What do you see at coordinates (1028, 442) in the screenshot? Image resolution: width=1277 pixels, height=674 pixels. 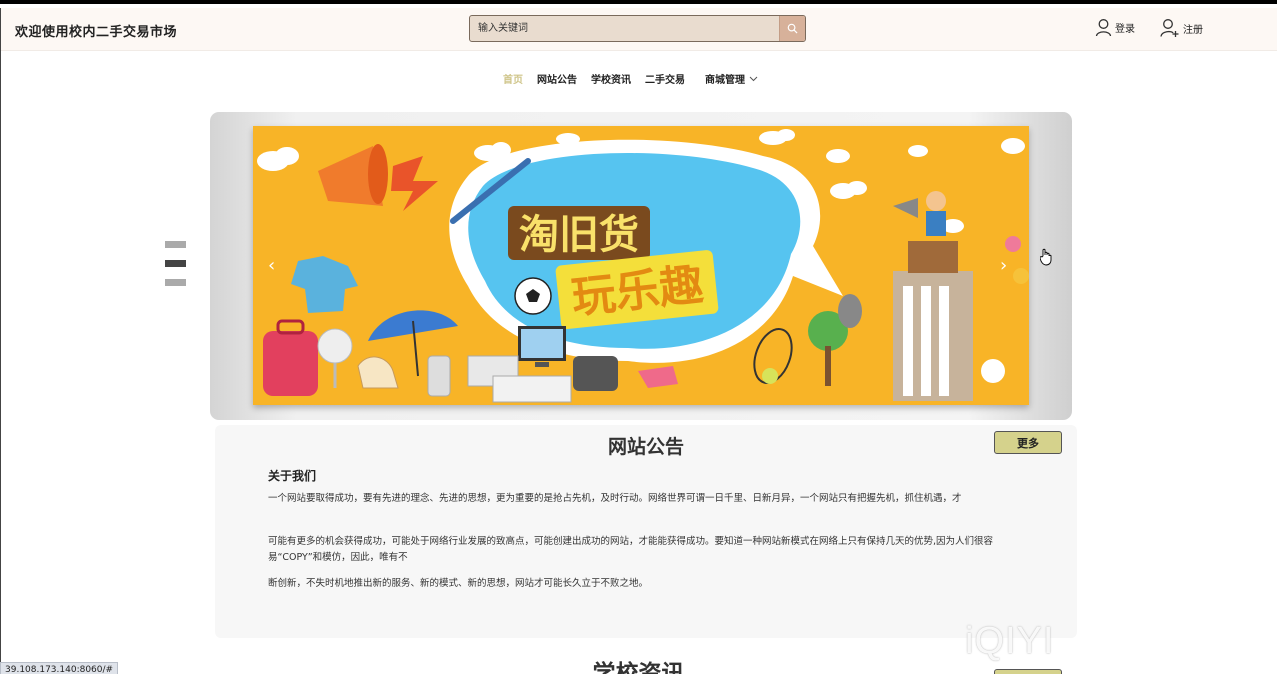 I see `announcement-more-button: 更多` at bounding box center [1028, 442].